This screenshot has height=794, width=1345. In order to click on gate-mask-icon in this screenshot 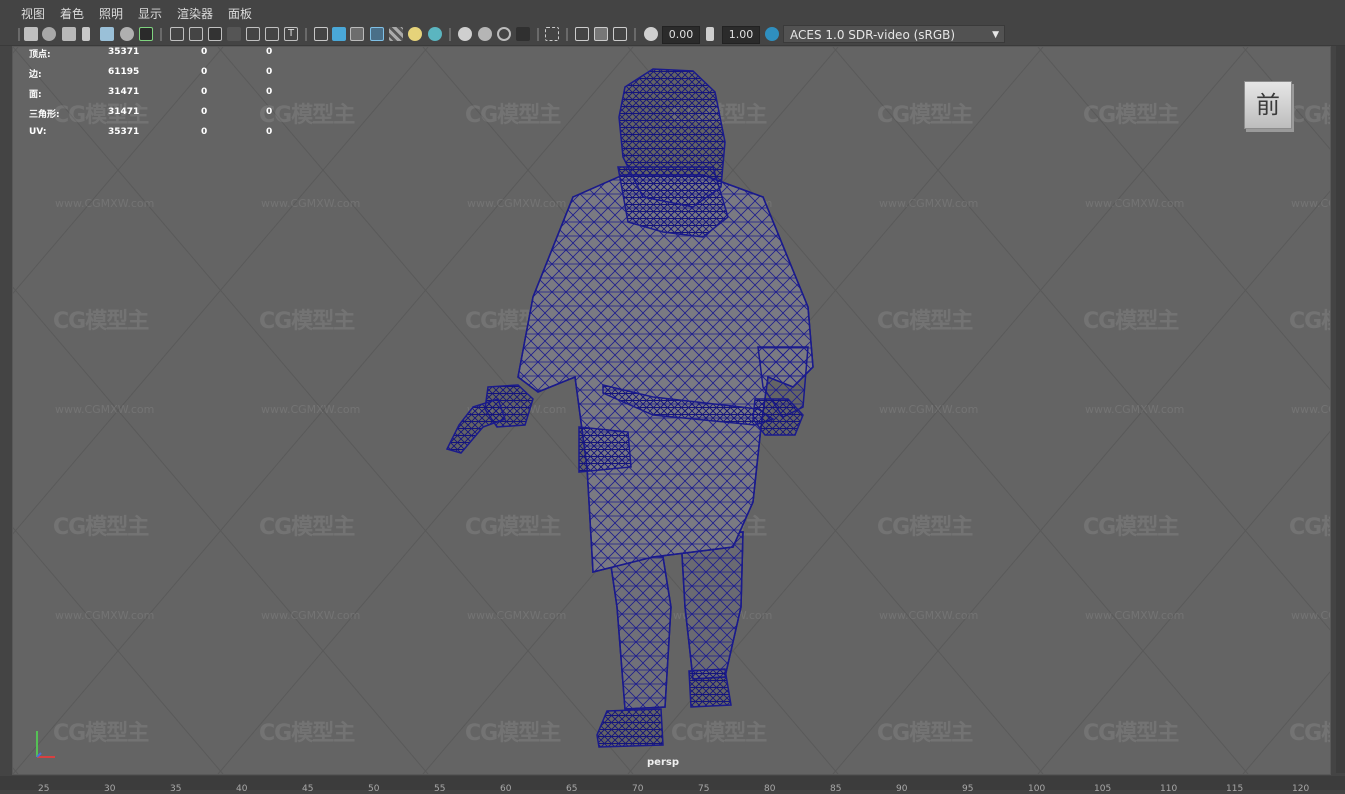, I will do `click(234, 34)`.